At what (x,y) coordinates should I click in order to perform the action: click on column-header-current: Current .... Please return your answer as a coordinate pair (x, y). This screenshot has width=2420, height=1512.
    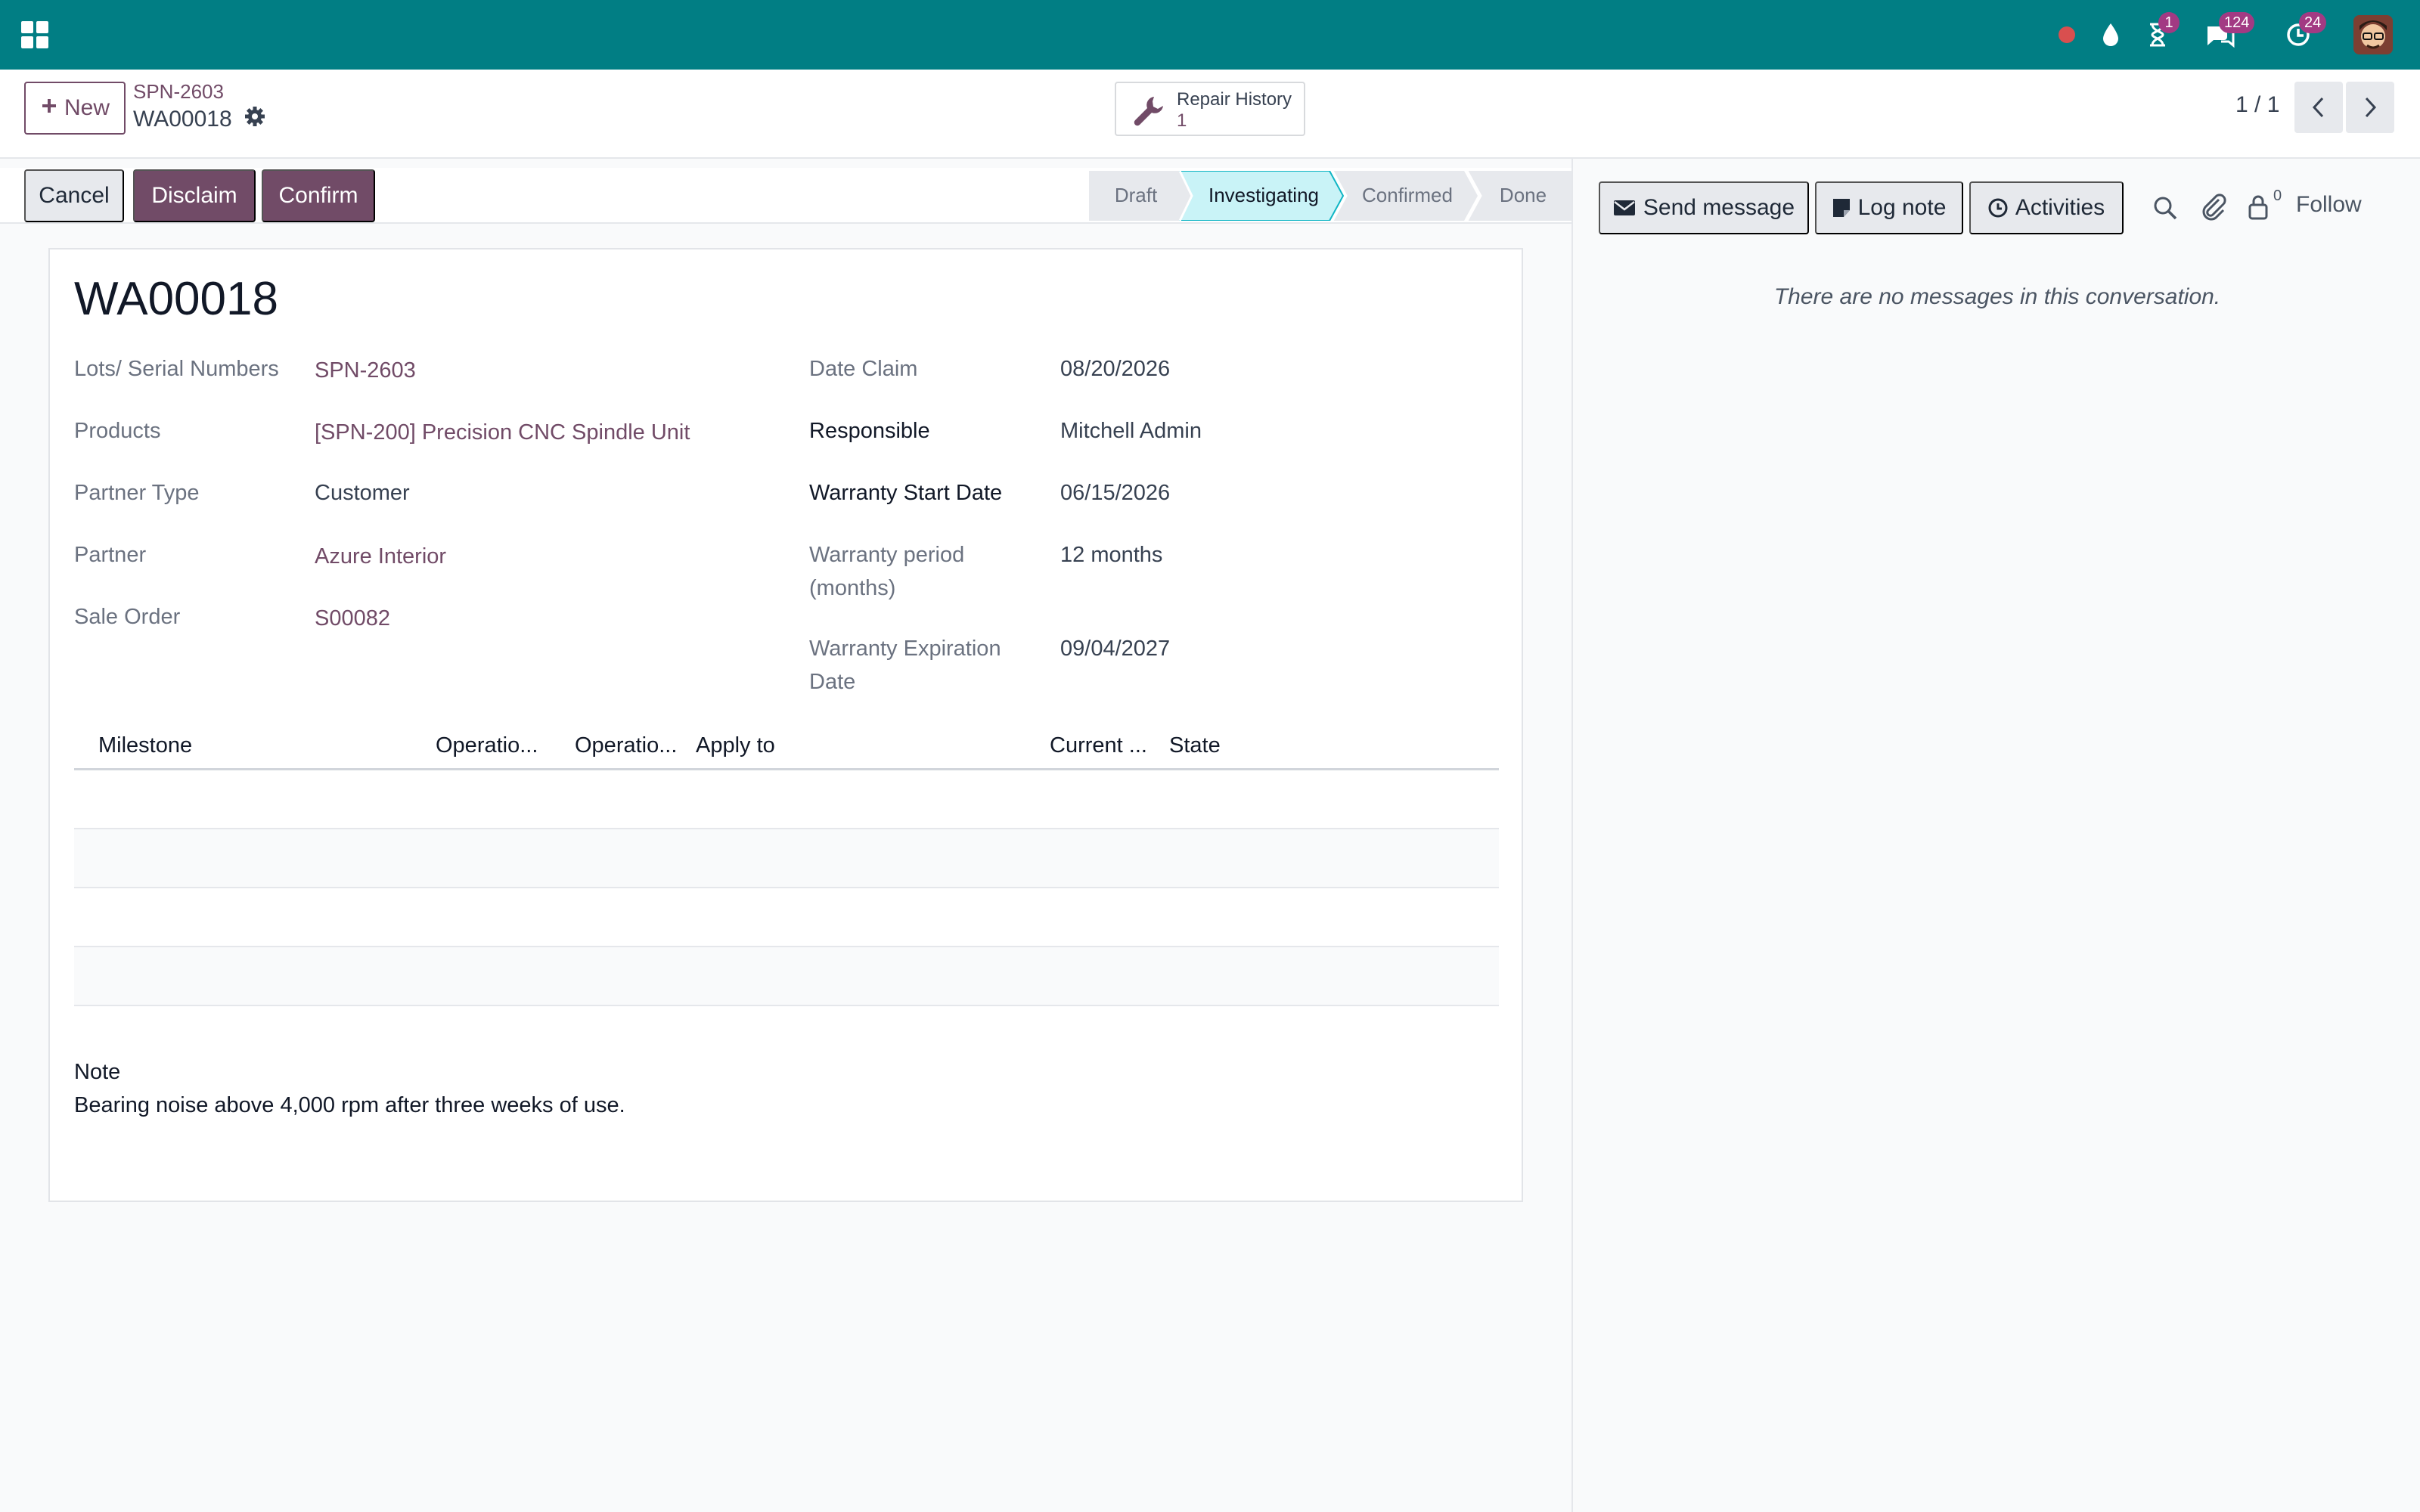
    Looking at the image, I should click on (1098, 745).